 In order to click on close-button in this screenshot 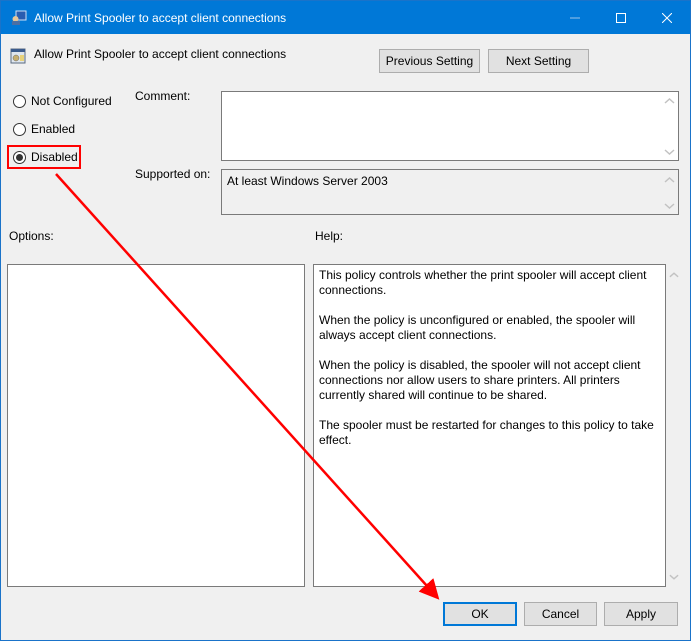, I will do `click(667, 17)`.